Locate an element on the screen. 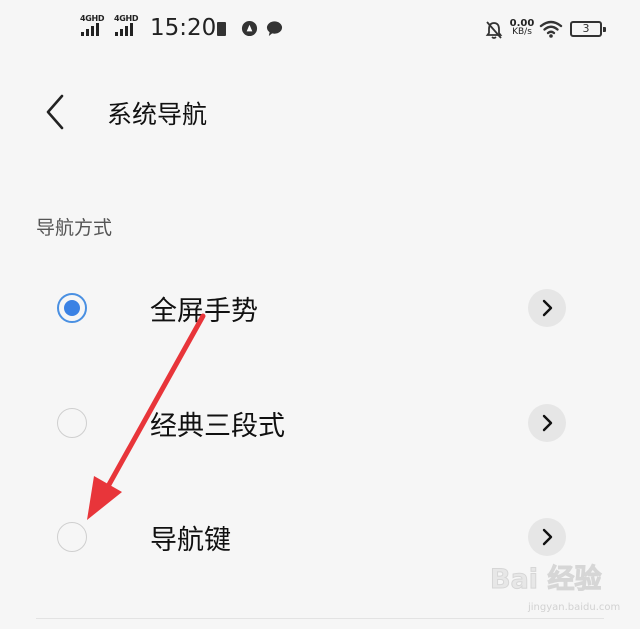 Image resolution: width=640 pixels, height=629 pixels. battery-icon: 3 is located at coordinates (588, 29).